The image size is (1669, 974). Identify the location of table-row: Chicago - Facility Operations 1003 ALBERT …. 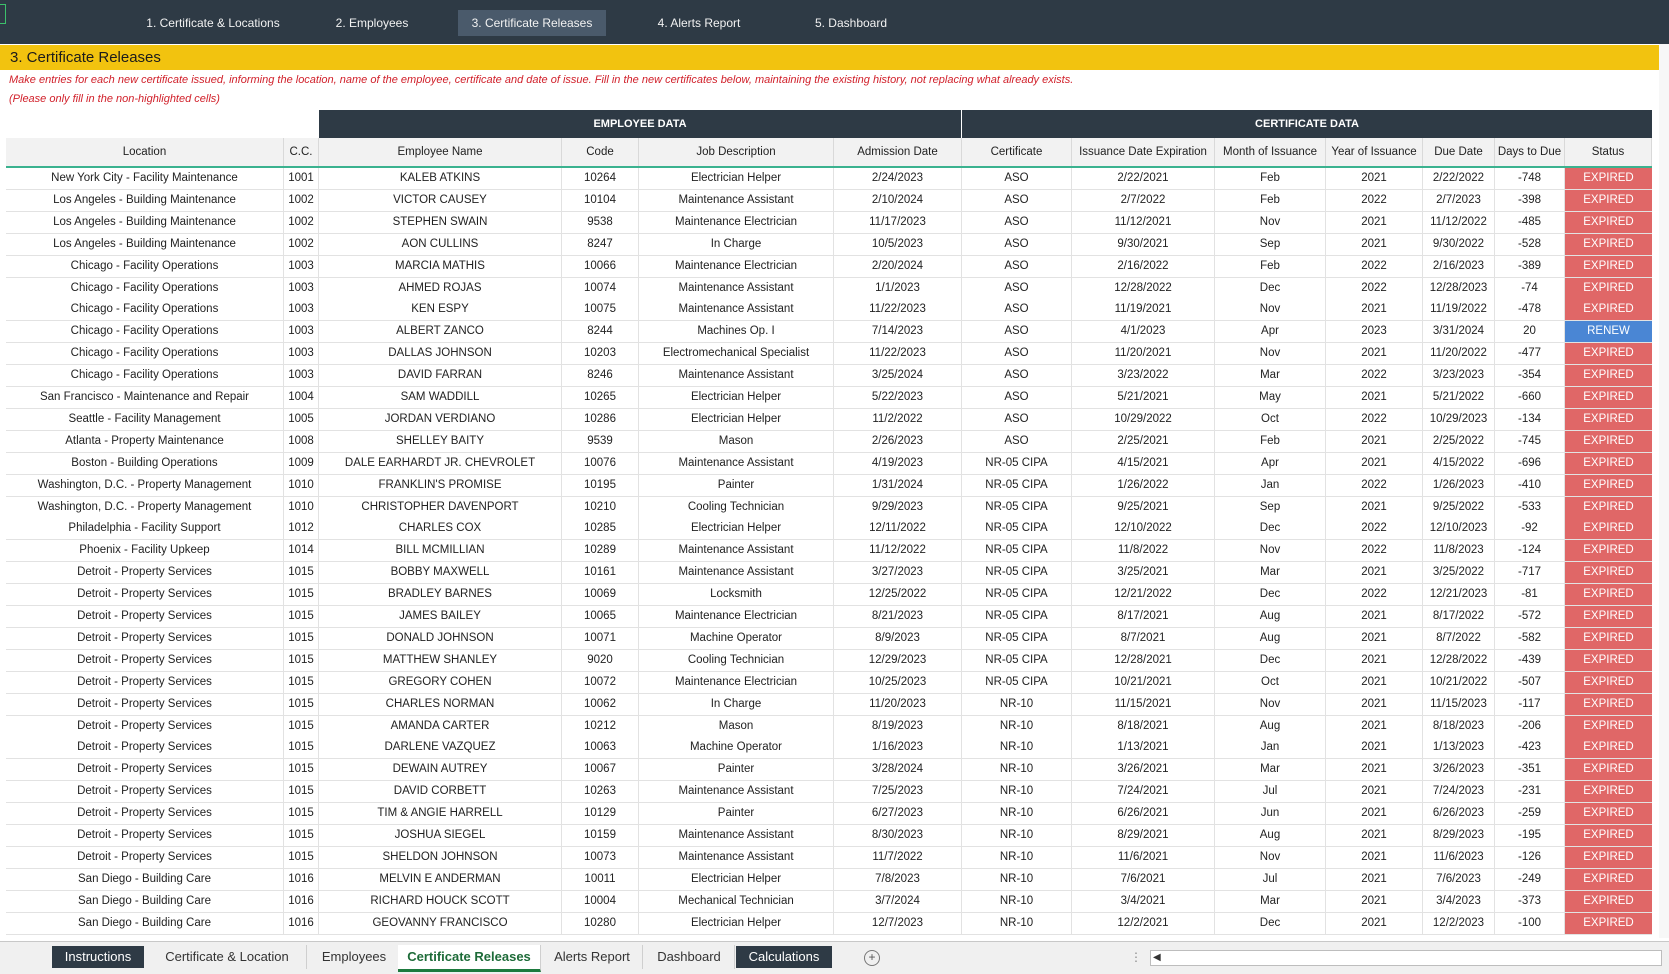
(829, 332).